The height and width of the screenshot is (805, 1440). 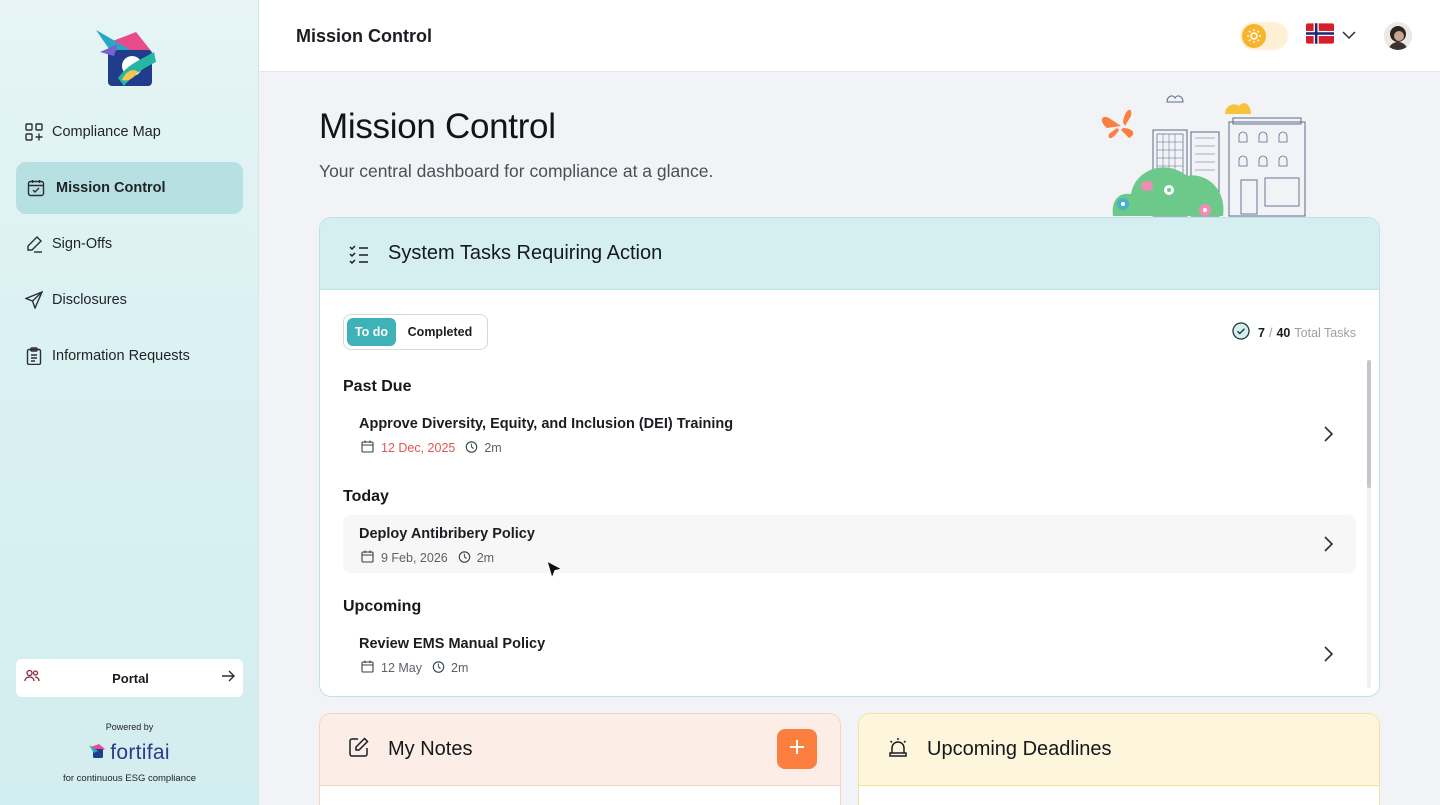 What do you see at coordinates (1019, 749) in the screenshot?
I see `deadlines-card-title: Upcoming Deadlines` at bounding box center [1019, 749].